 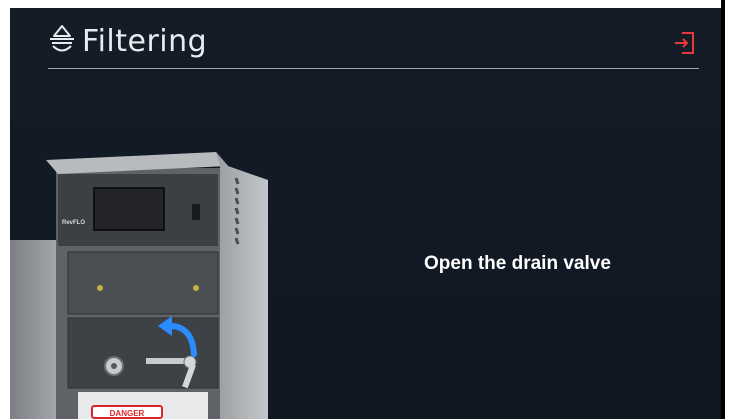 What do you see at coordinates (62, 39) in the screenshot?
I see `droplet-filter-icon` at bounding box center [62, 39].